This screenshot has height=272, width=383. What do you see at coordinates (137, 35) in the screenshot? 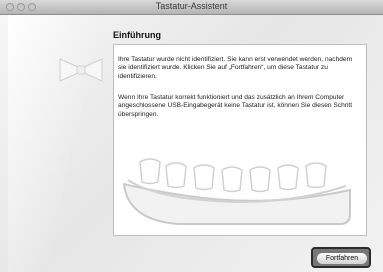
I see `section-heading: Einführung` at bounding box center [137, 35].